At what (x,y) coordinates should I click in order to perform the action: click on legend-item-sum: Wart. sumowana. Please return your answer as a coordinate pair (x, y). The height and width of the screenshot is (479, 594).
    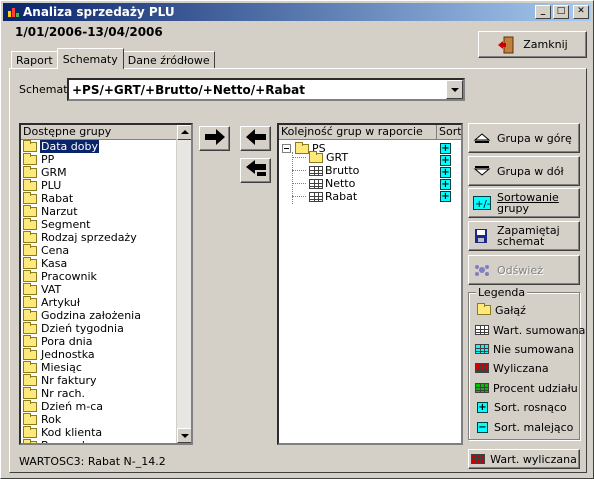
    Looking at the image, I should click on (530, 330).